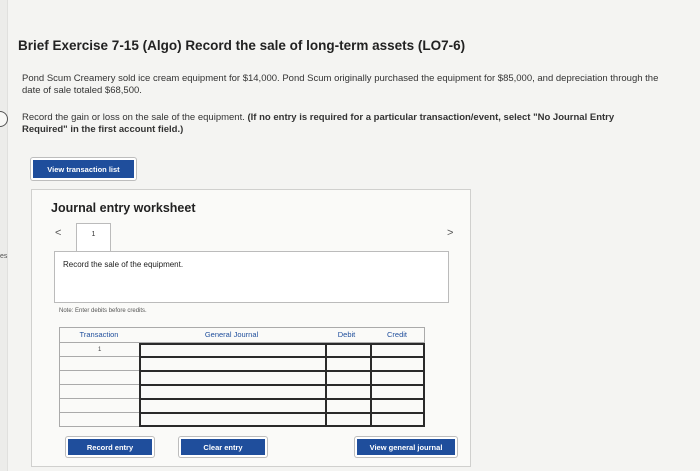 The width and height of the screenshot is (700, 471). I want to click on transaction-description: Record the sale of the equipment., so click(123, 264).